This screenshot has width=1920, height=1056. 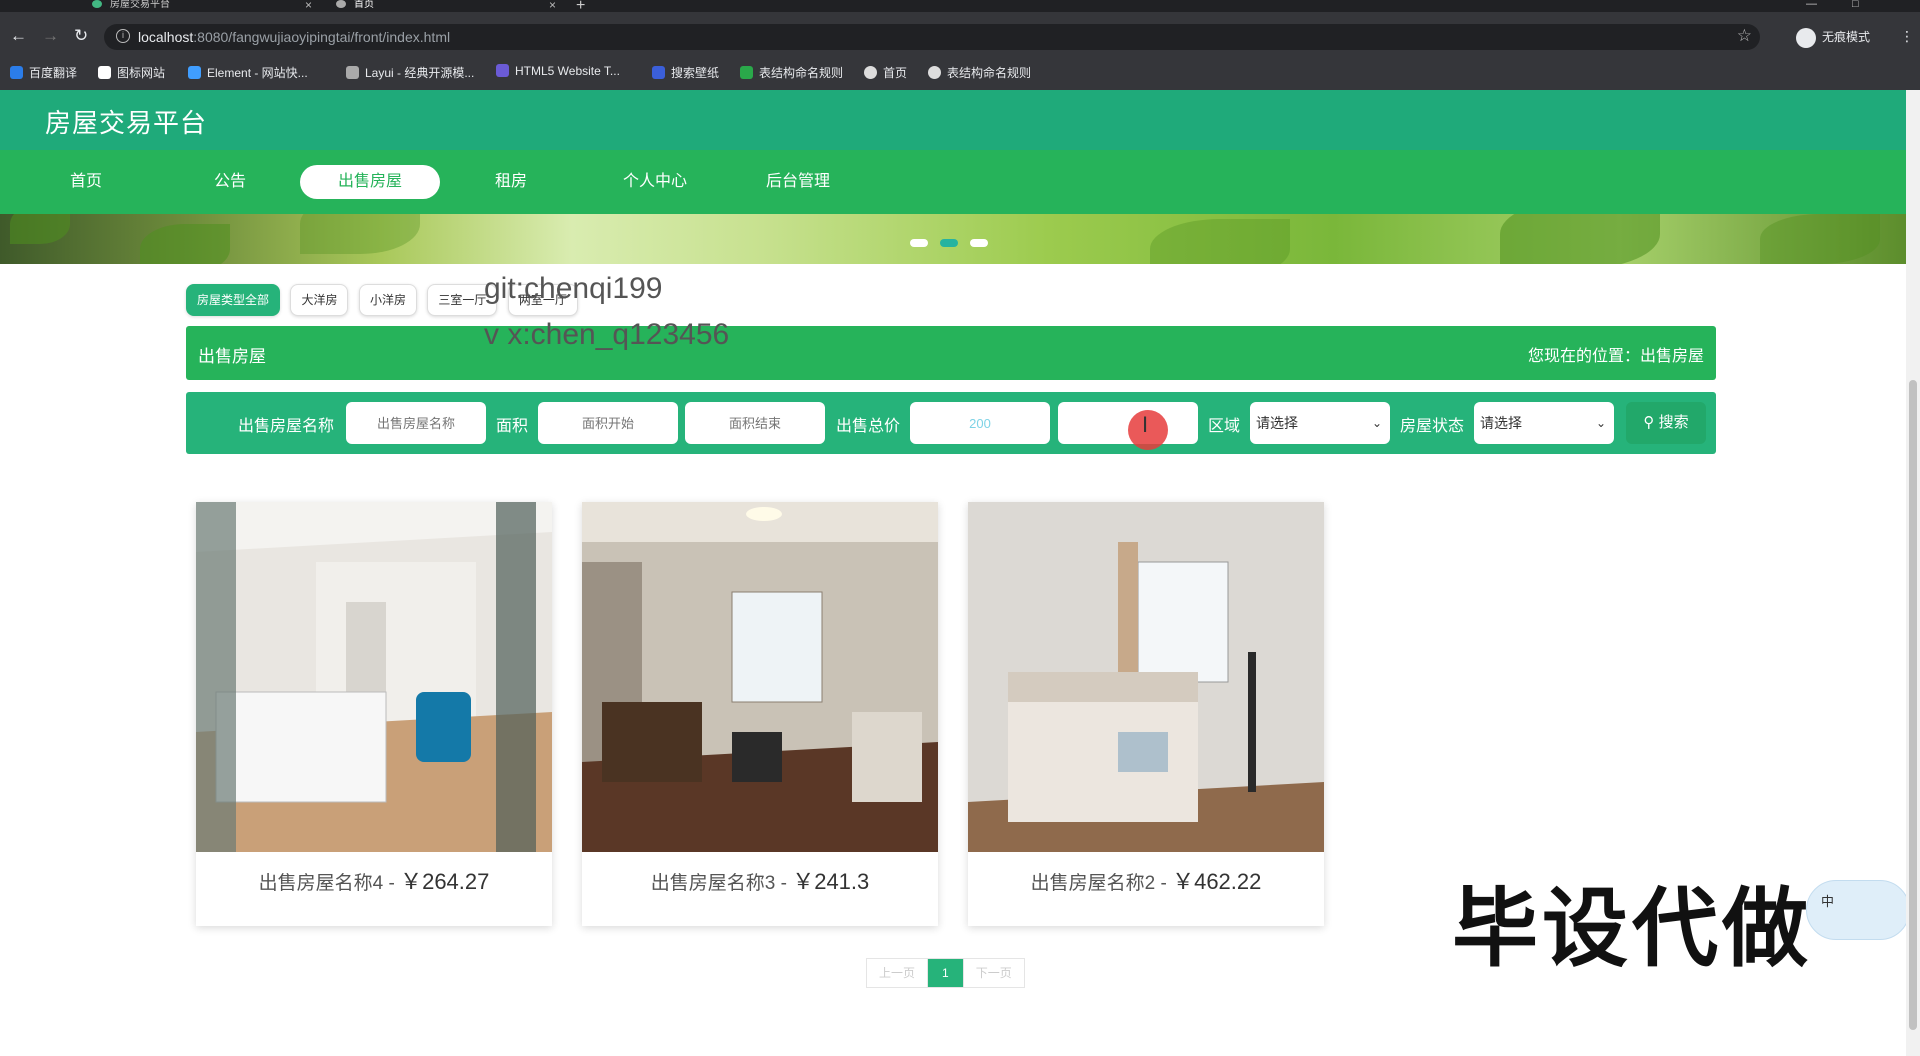 I want to click on browser-tab-active: 首页 ×, so click(x=443, y=6).